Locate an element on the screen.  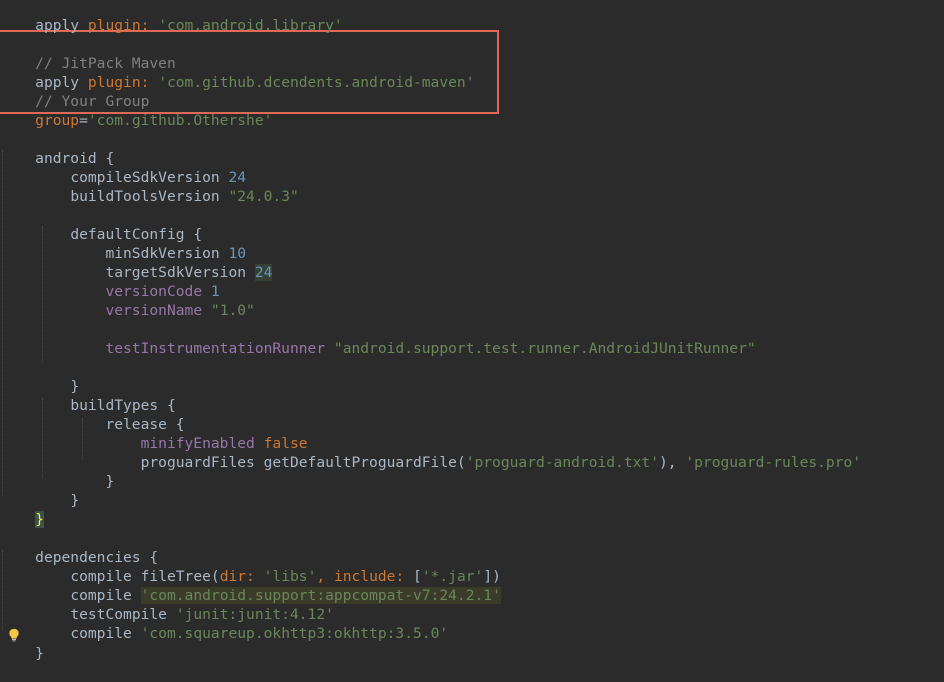
code-line: versionName "1.0" is located at coordinates (127, 300).